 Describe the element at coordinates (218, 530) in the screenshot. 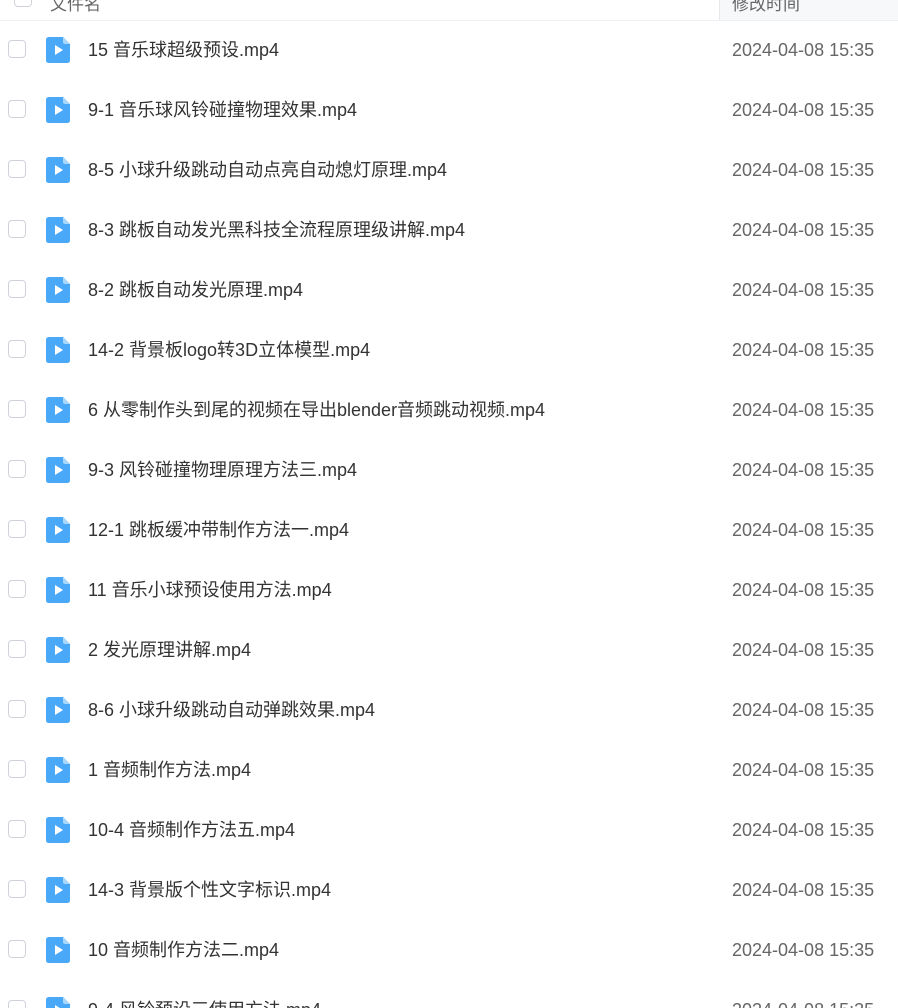

I see `file-name: 12-1 跳板缓冲带制作方法一.mp4` at that location.